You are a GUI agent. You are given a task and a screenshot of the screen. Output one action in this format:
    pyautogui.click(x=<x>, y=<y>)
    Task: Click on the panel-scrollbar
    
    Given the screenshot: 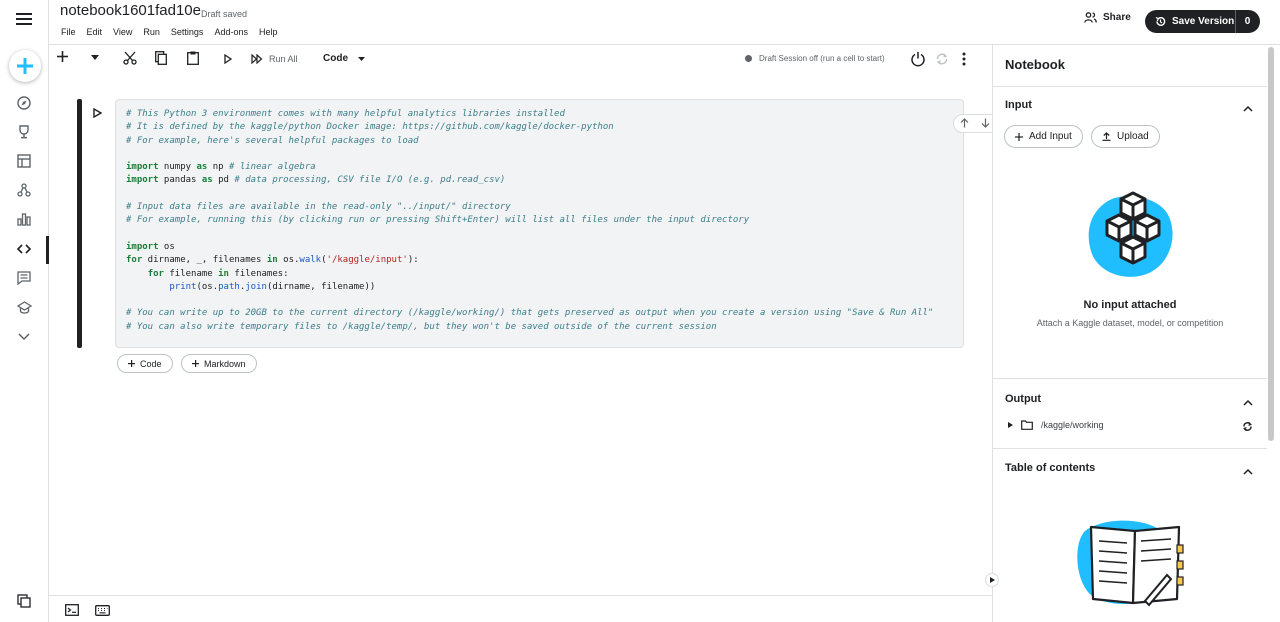 What is the action you would take?
    pyautogui.click(x=1271, y=244)
    